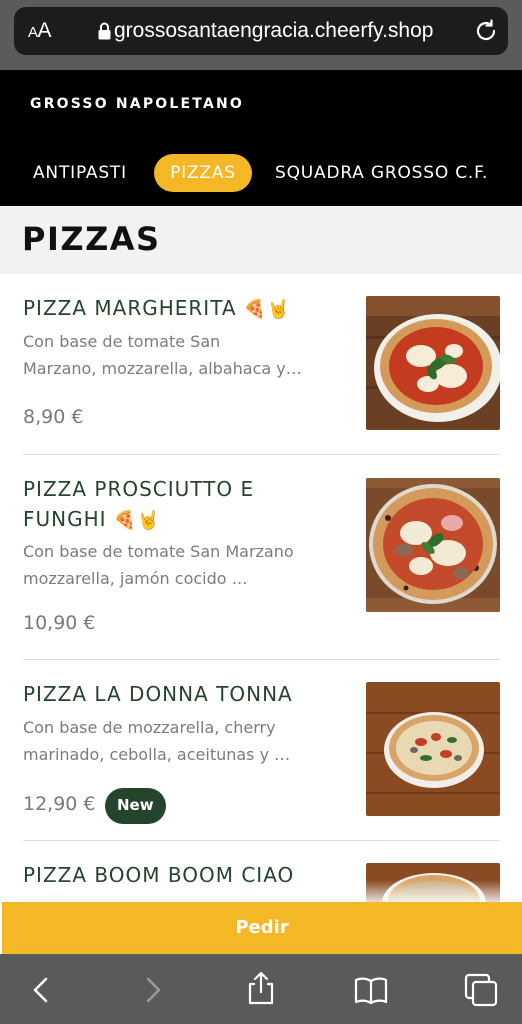 This screenshot has height=1024, width=522. What do you see at coordinates (104, 31) in the screenshot?
I see `lock-icon` at bounding box center [104, 31].